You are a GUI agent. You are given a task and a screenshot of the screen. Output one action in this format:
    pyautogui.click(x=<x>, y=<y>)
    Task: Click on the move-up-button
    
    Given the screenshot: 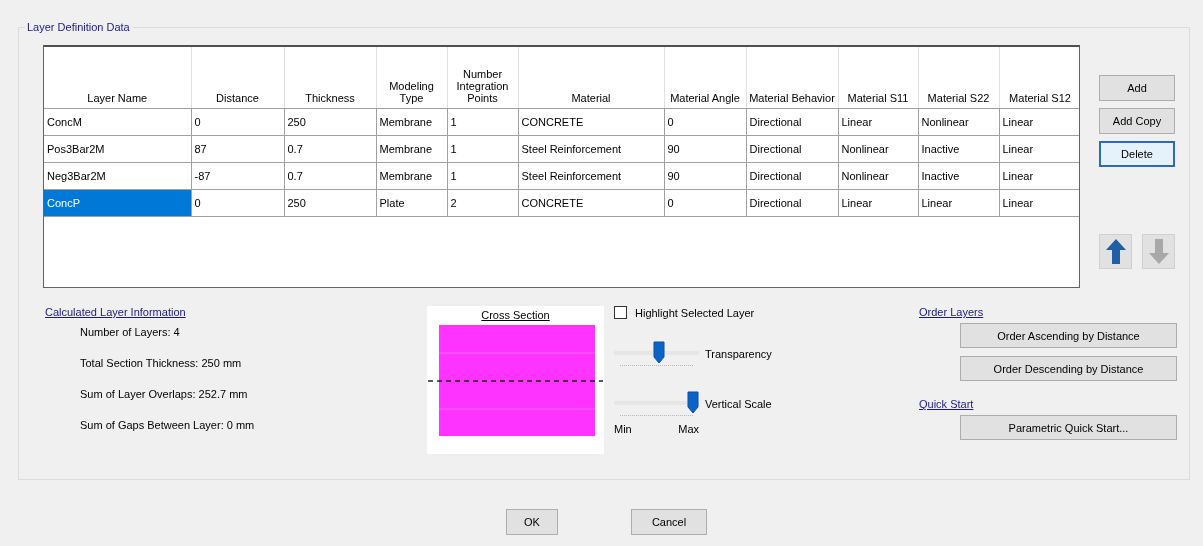 What is the action you would take?
    pyautogui.click(x=1115, y=251)
    